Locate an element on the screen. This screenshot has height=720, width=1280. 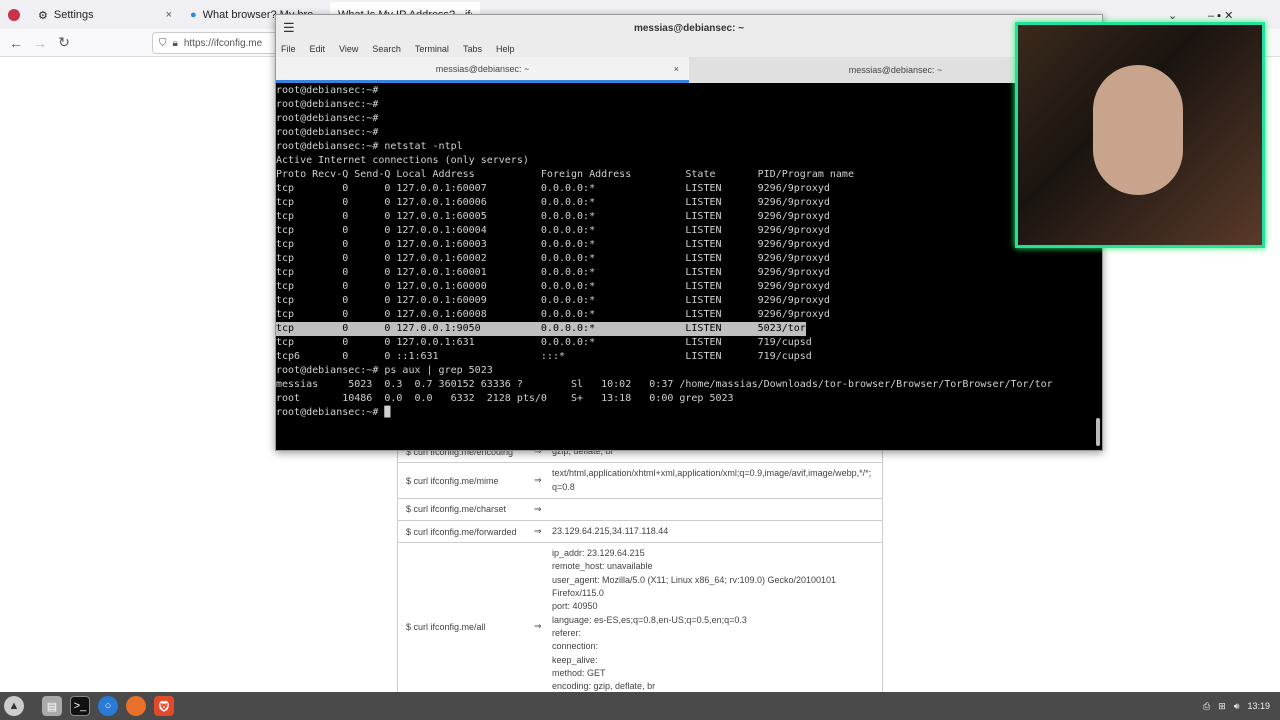
url-bar: ⛉ 🔒︎ https://ifconfig.me is located at coordinates (217, 43).